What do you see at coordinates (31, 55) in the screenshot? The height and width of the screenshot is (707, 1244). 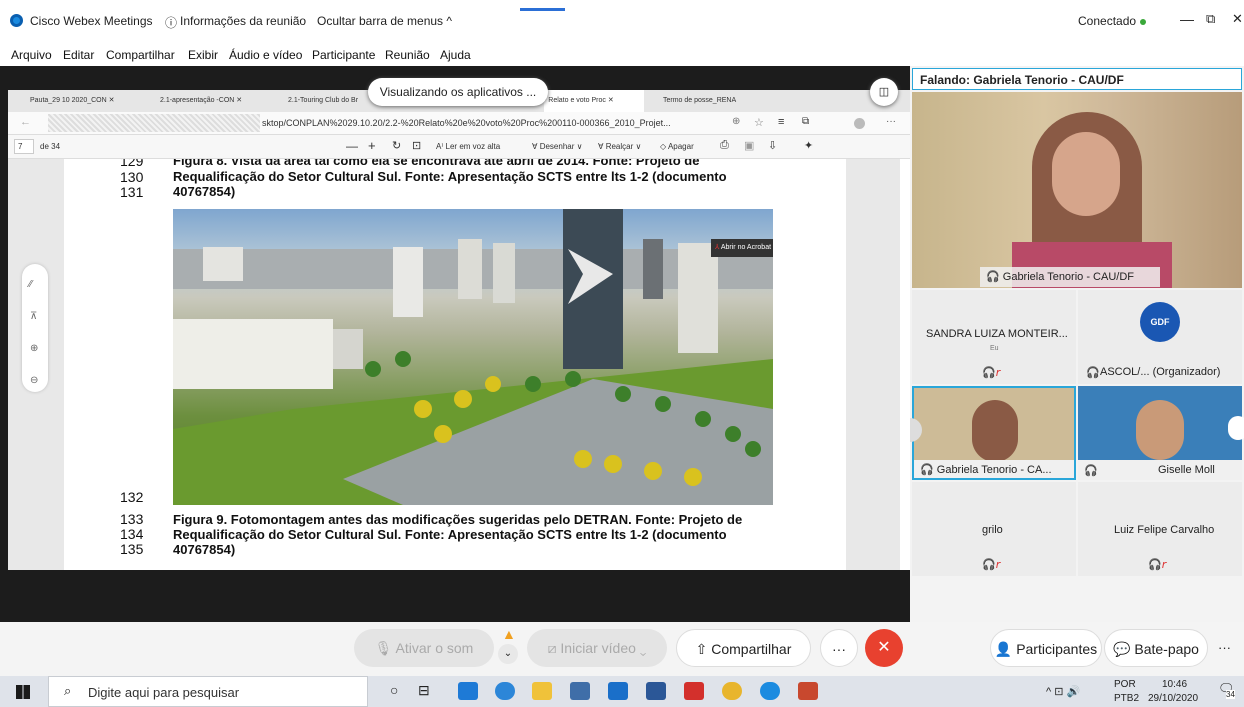 I see `menu-item-arquivo: Arquivo` at bounding box center [31, 55].